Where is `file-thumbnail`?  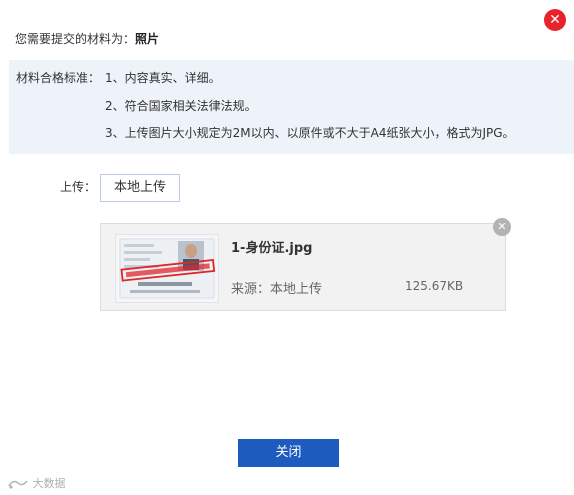
file-thumbnail is located at coordinates (167, 268).